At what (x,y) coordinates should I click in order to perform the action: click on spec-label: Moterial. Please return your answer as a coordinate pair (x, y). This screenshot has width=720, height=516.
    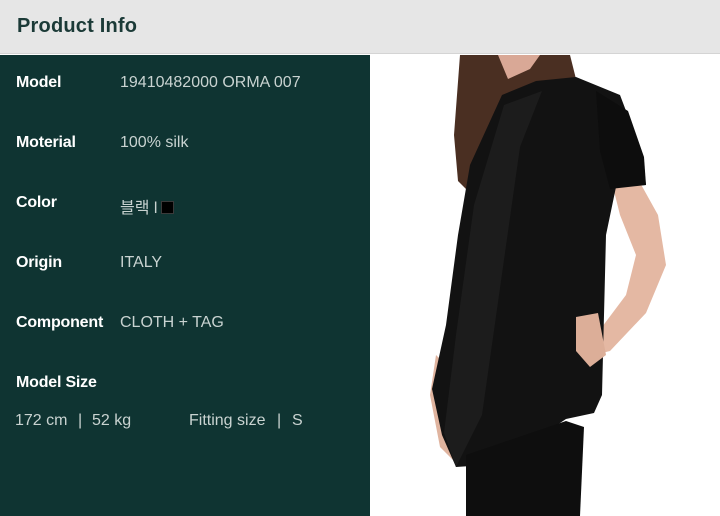
    Looking at the image, I should click on (46, 142).